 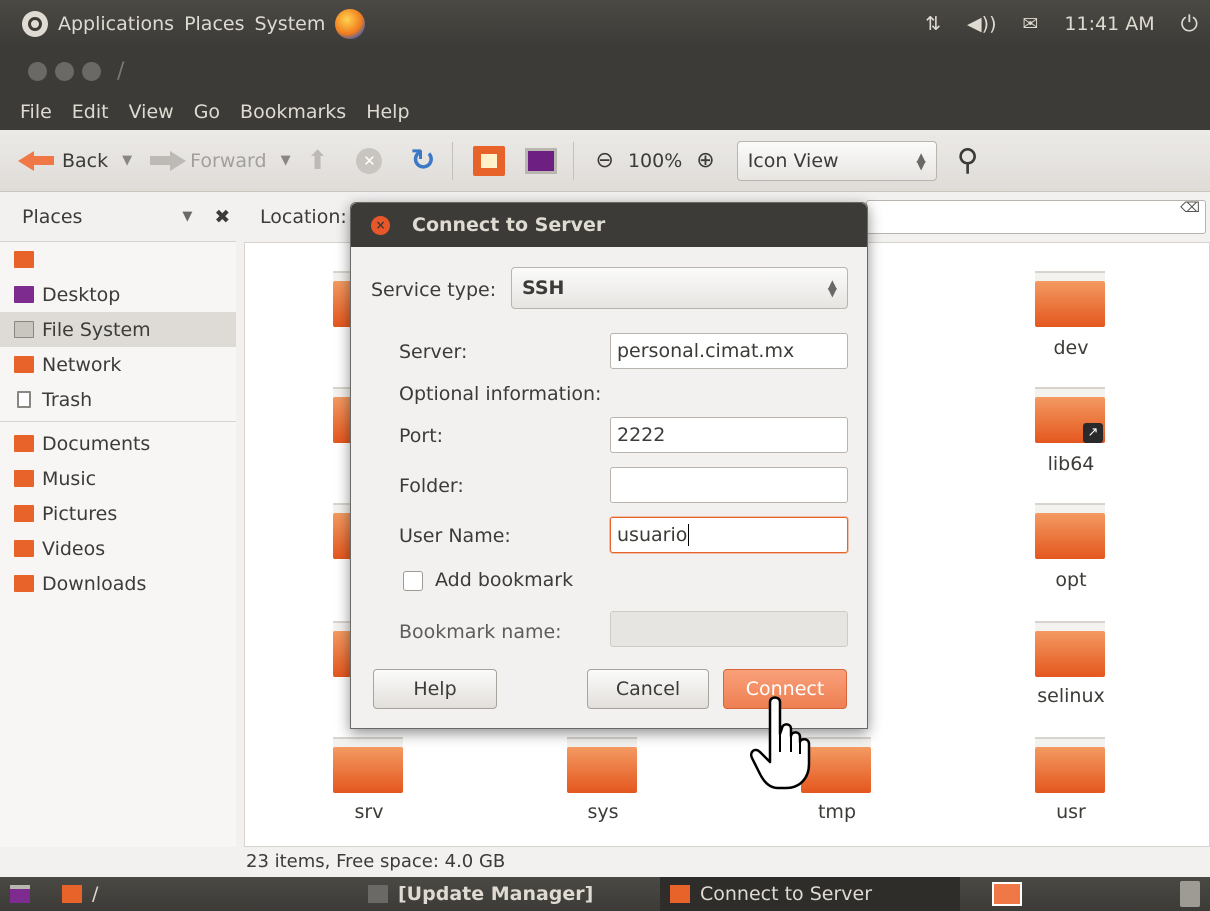 I want to click on folder-label: selinux, so click(x=1071, y=696).